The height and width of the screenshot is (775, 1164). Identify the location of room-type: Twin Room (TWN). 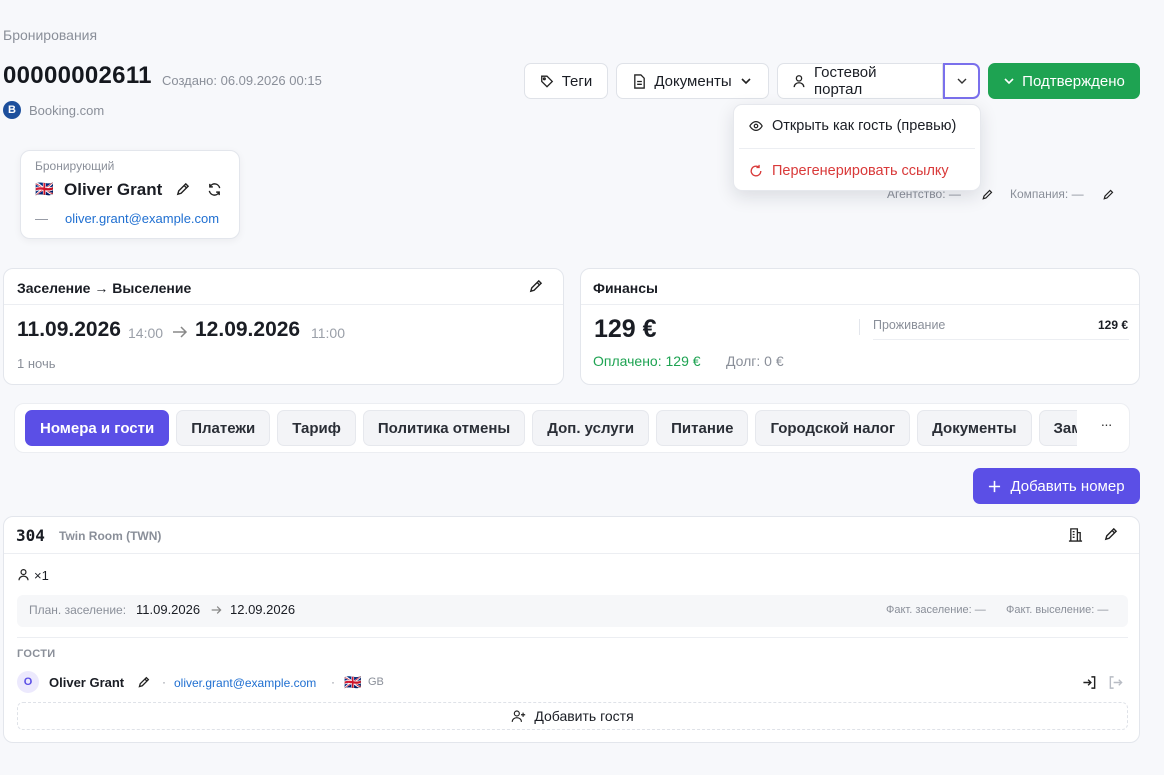
(110, 536).